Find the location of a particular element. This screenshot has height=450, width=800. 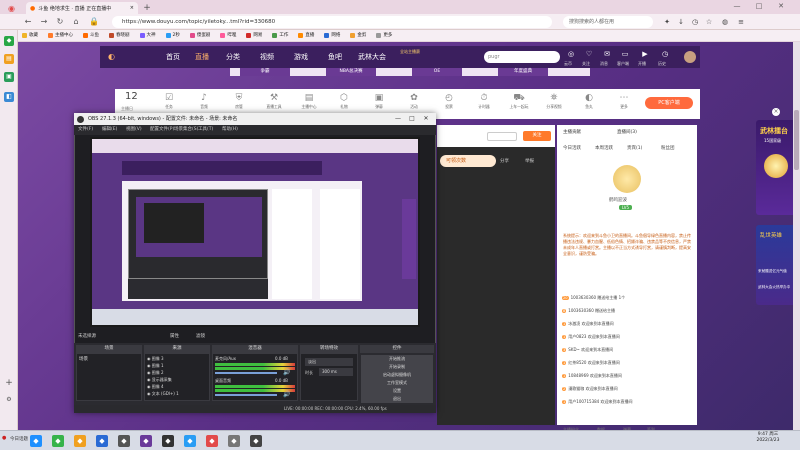

share-link: 分享 is located at coordinates (504, 161).